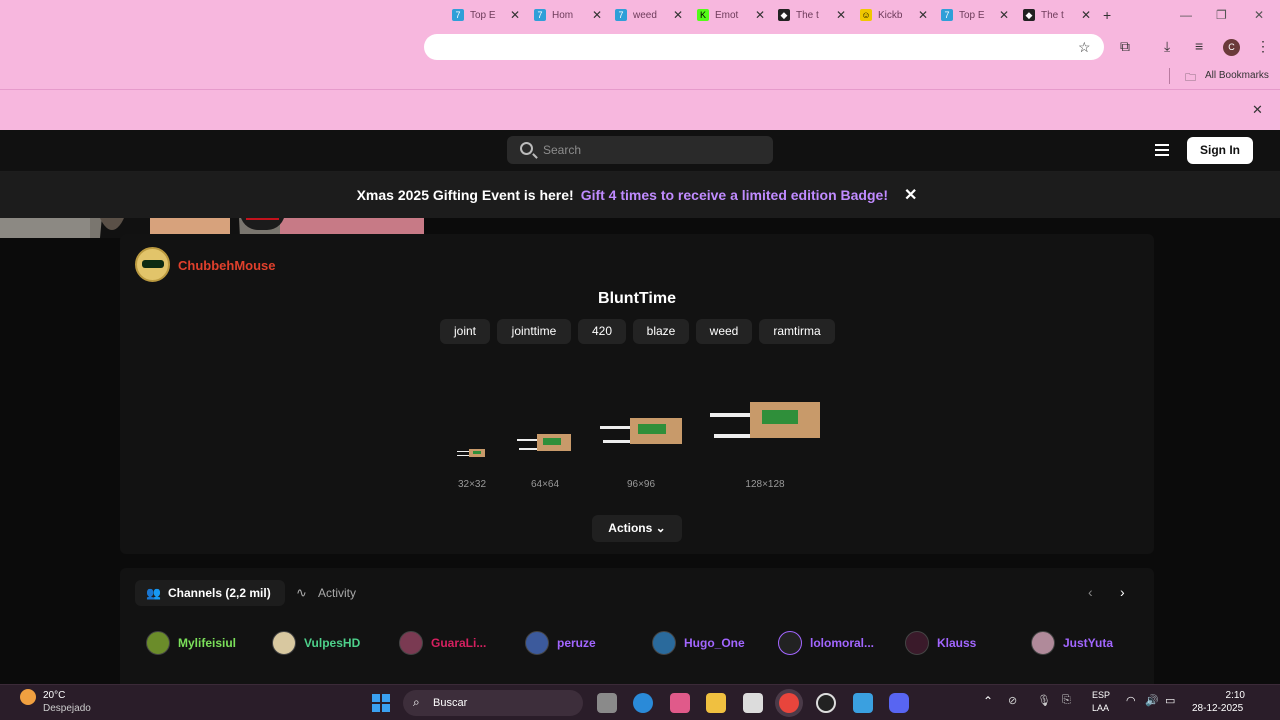 The image size is (1280, 720). What do you see at coordinates (1220, 150) in the screenshot?
I see `sign-in-button: Sign In` at bounding box center [1220, 150].